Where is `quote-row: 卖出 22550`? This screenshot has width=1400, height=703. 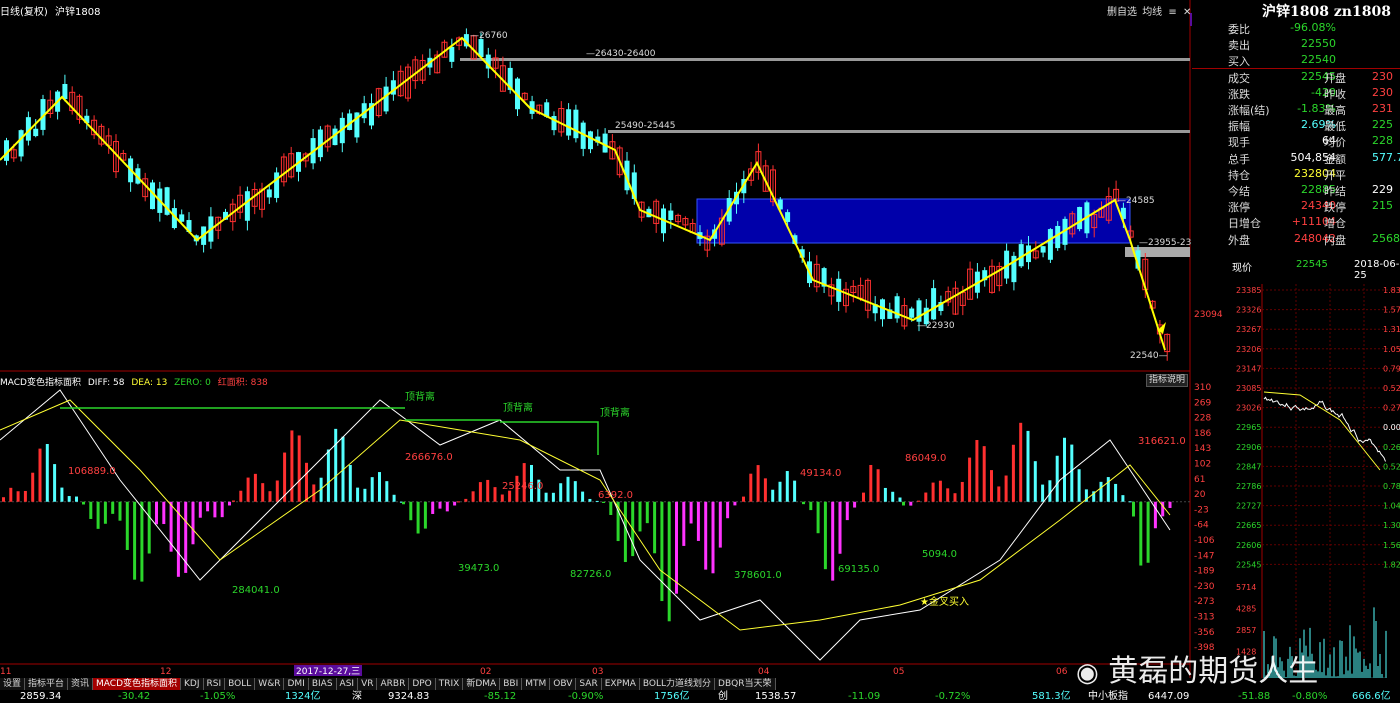 quote-row: 卖出 22550 is located at coordinates (1296, 44).